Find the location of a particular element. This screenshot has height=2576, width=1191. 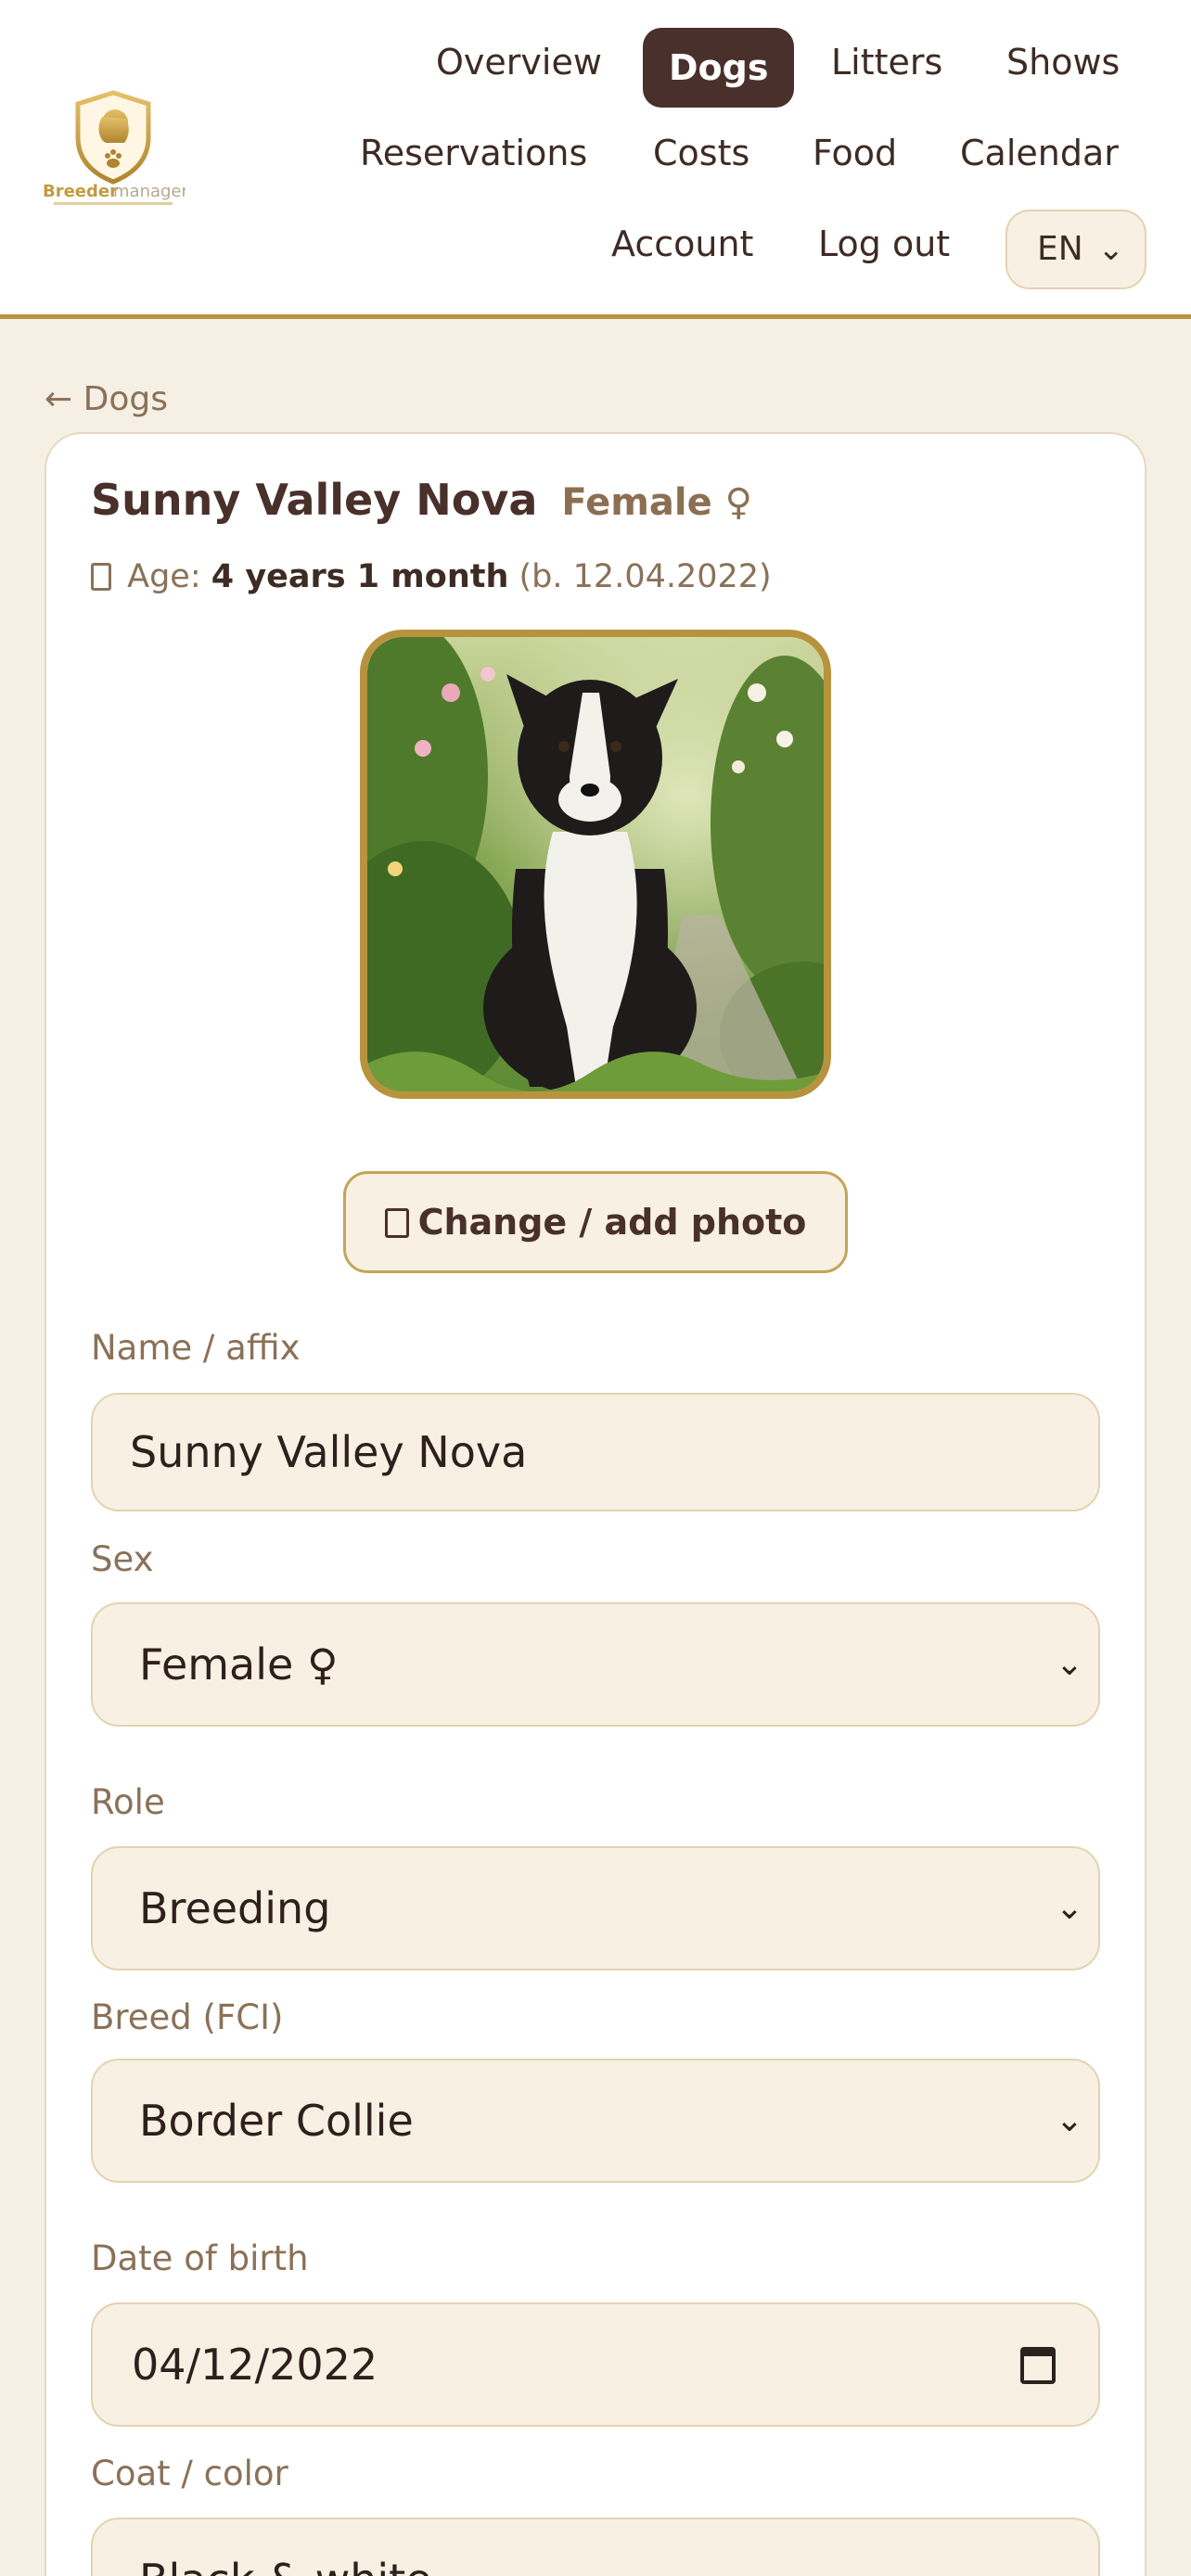

name-affix-value: Sunny Valley Nova is located at coordinates (329, 1452).